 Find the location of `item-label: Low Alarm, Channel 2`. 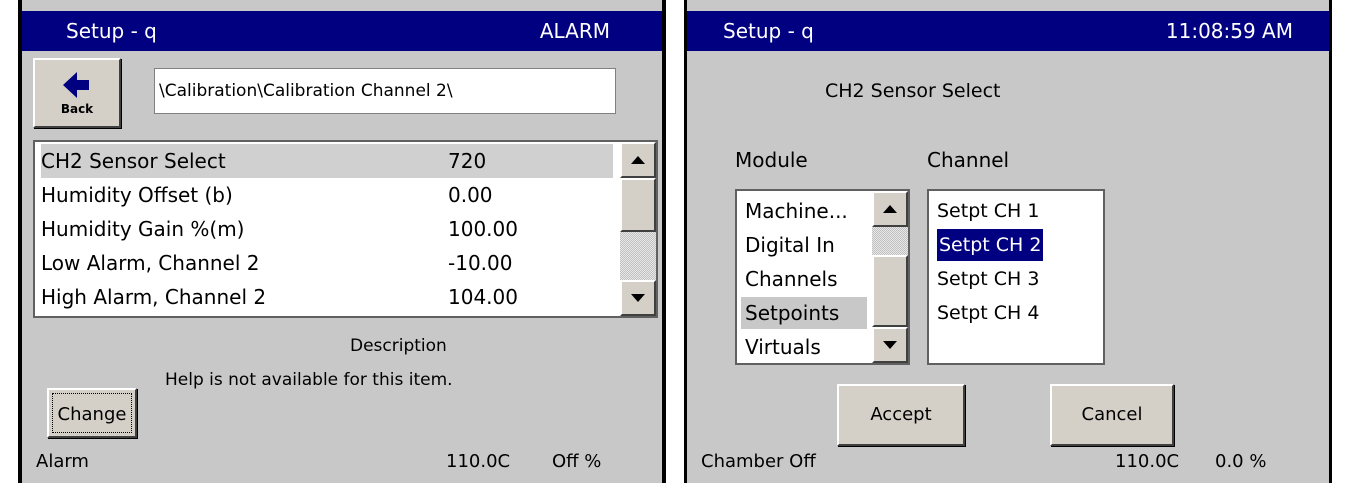

item-label: Low Alarm, Channel 2 is located at coordinates (150, 263).